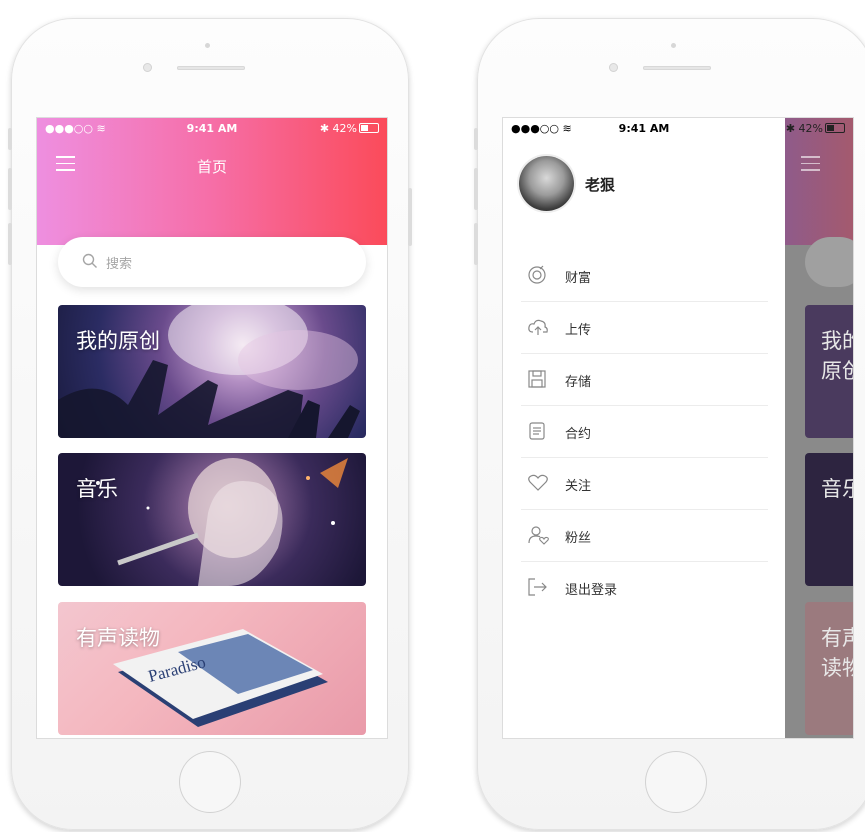 The width and height of the screenshot is (865, 832). What do you see at coordinates (578, 278) in the screenshot?
I see `menu-label: 财富` at bounding box center [578, 278].